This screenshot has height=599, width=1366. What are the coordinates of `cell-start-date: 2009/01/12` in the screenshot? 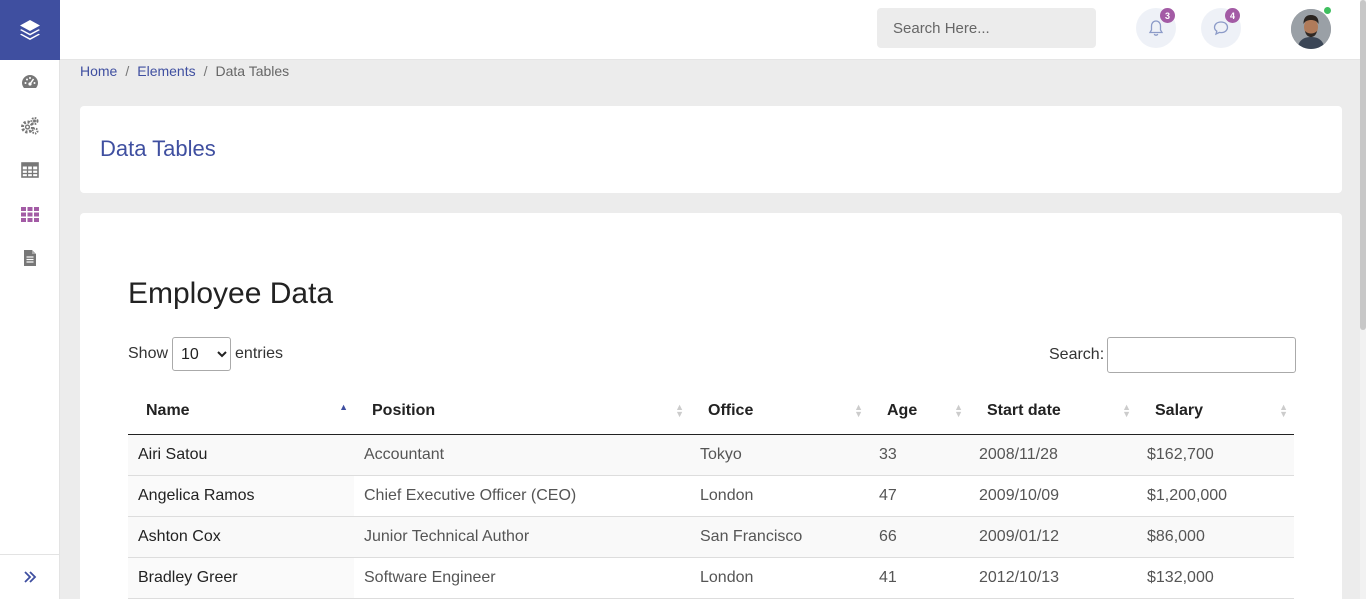 It's located at (1053, 537).